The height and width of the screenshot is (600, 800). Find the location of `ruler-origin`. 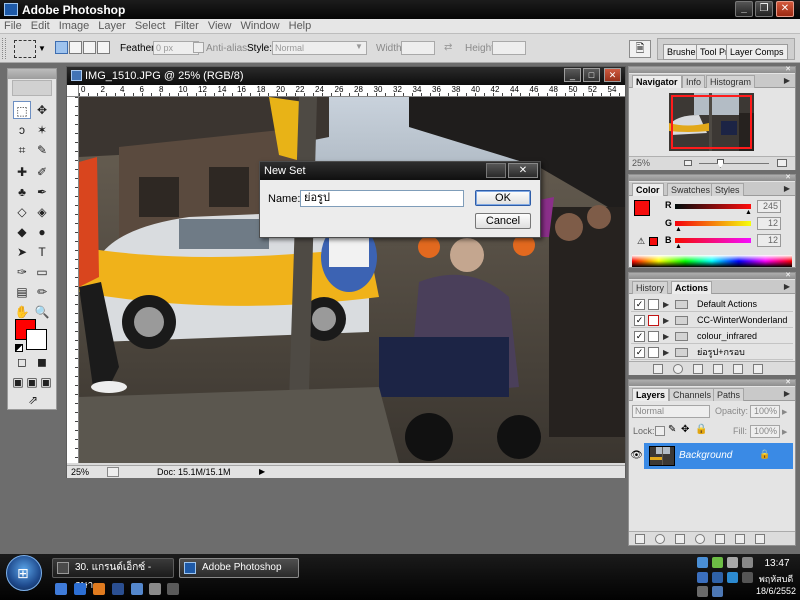

ruler-origin is located at coordinates (73, 91).